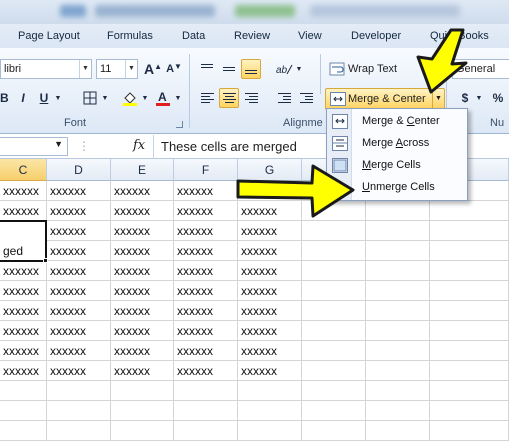 Image resolution: width=509 pixels, height=447 pixels. Describe the element at coordinates (498, 98) in the screenshot. I see `percent-button: %` at that location.